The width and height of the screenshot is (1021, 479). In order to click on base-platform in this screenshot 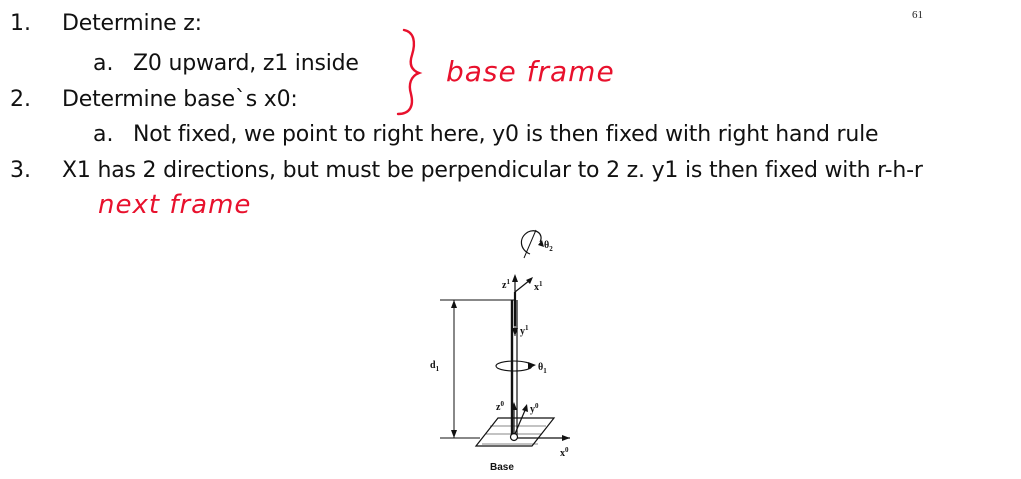, I will do `click(515, 432)`.